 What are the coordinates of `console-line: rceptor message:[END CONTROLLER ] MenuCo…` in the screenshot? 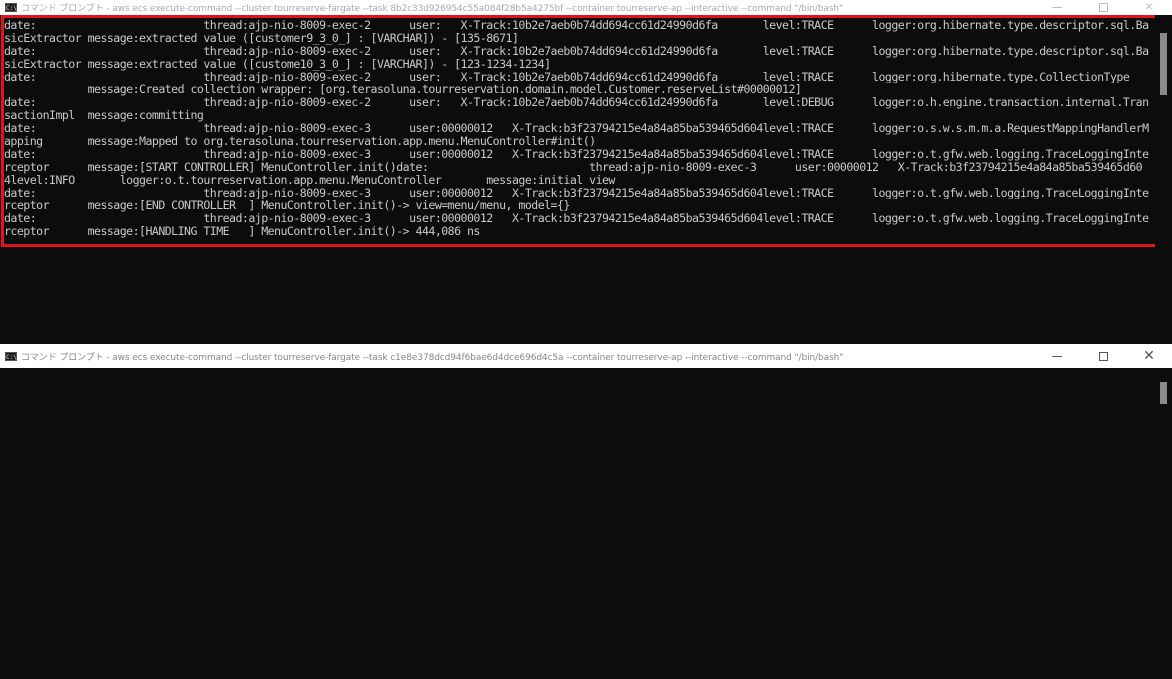 It's located at (287, 206).